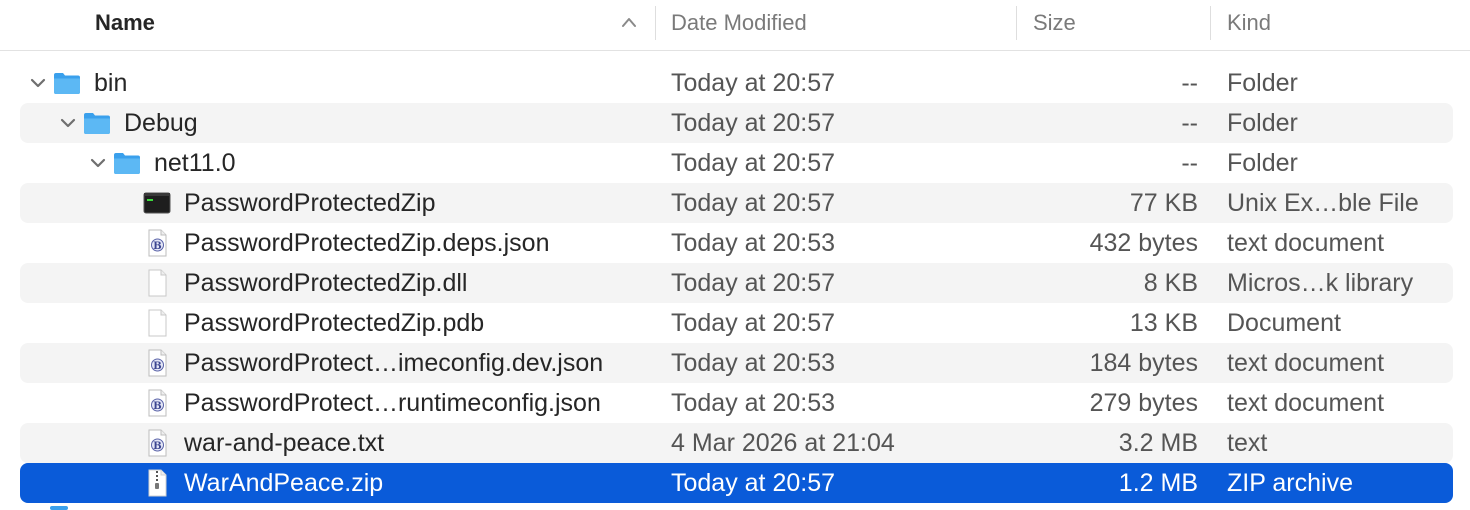 The width and height of the screenshot is (1470, 510). What do you see at coordinates (161, 123) in the screenshot?
I see `file-name: Debug` at bounding box center [161, 123].